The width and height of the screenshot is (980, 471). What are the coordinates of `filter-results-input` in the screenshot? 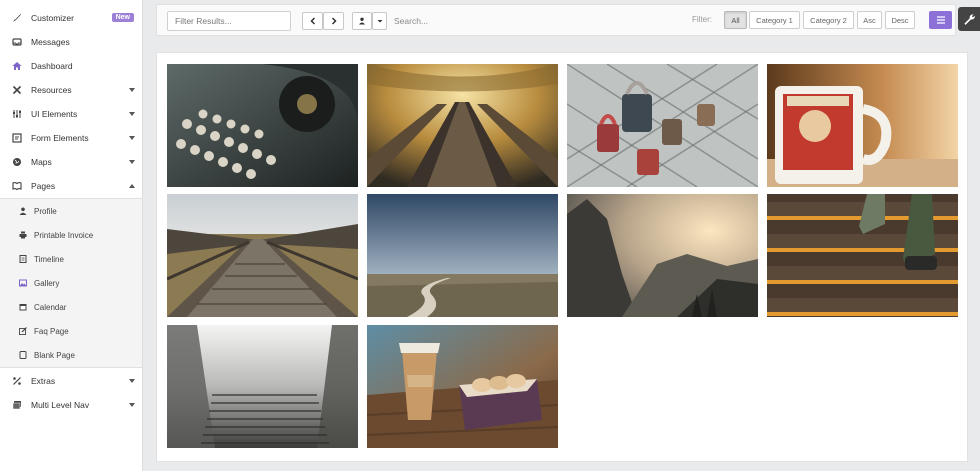 It's located at (229, 21).